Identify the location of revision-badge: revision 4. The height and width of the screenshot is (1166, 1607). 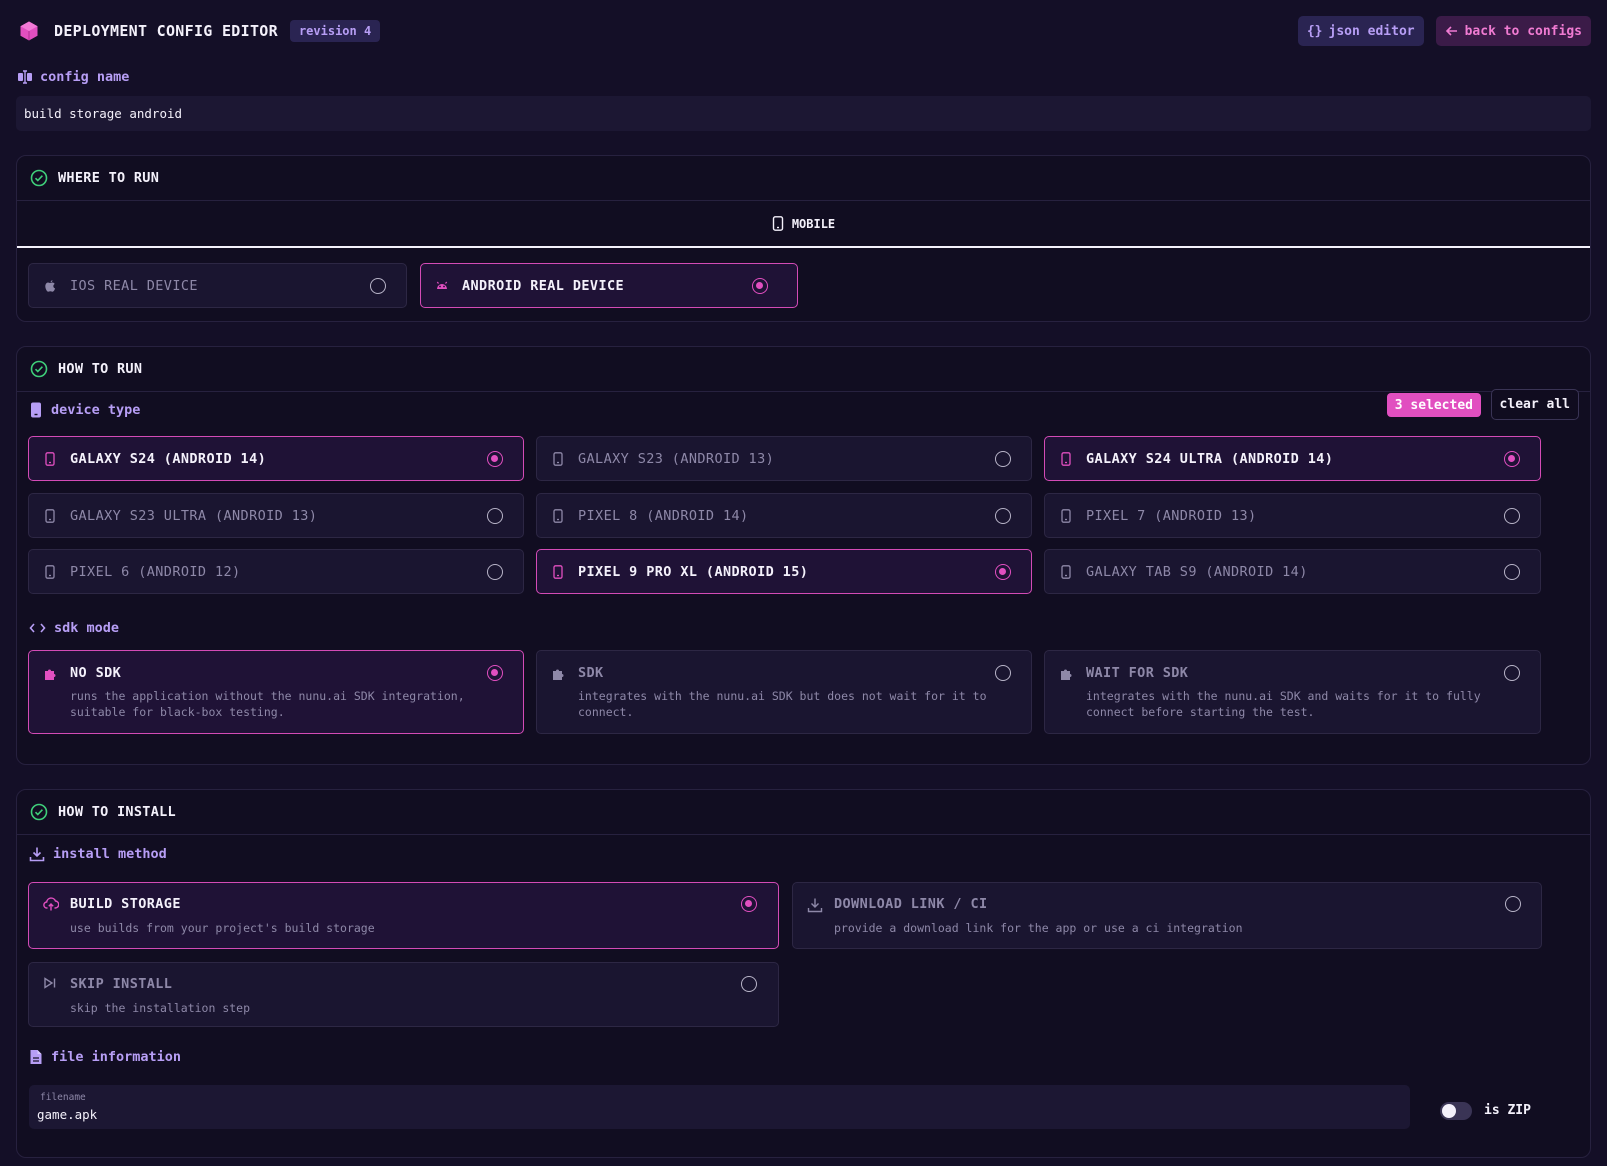
(335, 31).